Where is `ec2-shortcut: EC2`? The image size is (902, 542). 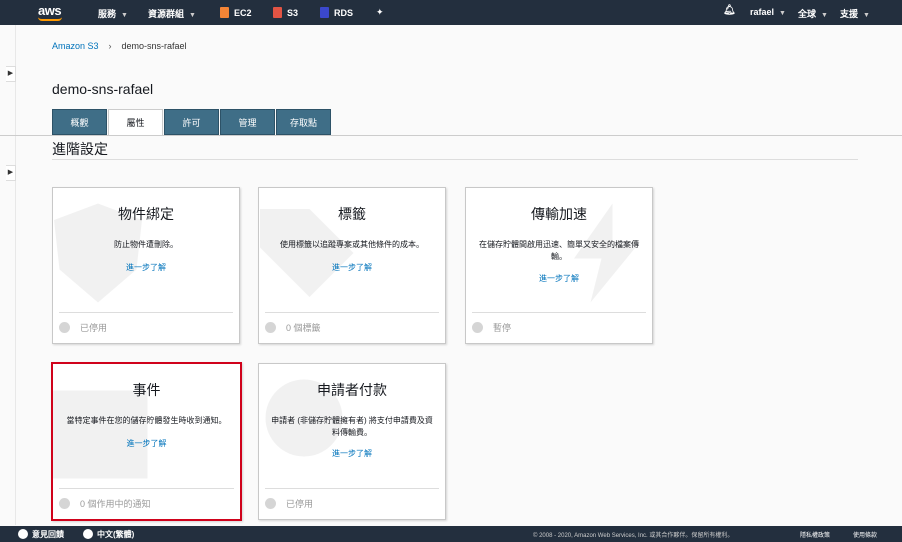 ec2-shortcut: EC2 is located at coordinates (236, 12).